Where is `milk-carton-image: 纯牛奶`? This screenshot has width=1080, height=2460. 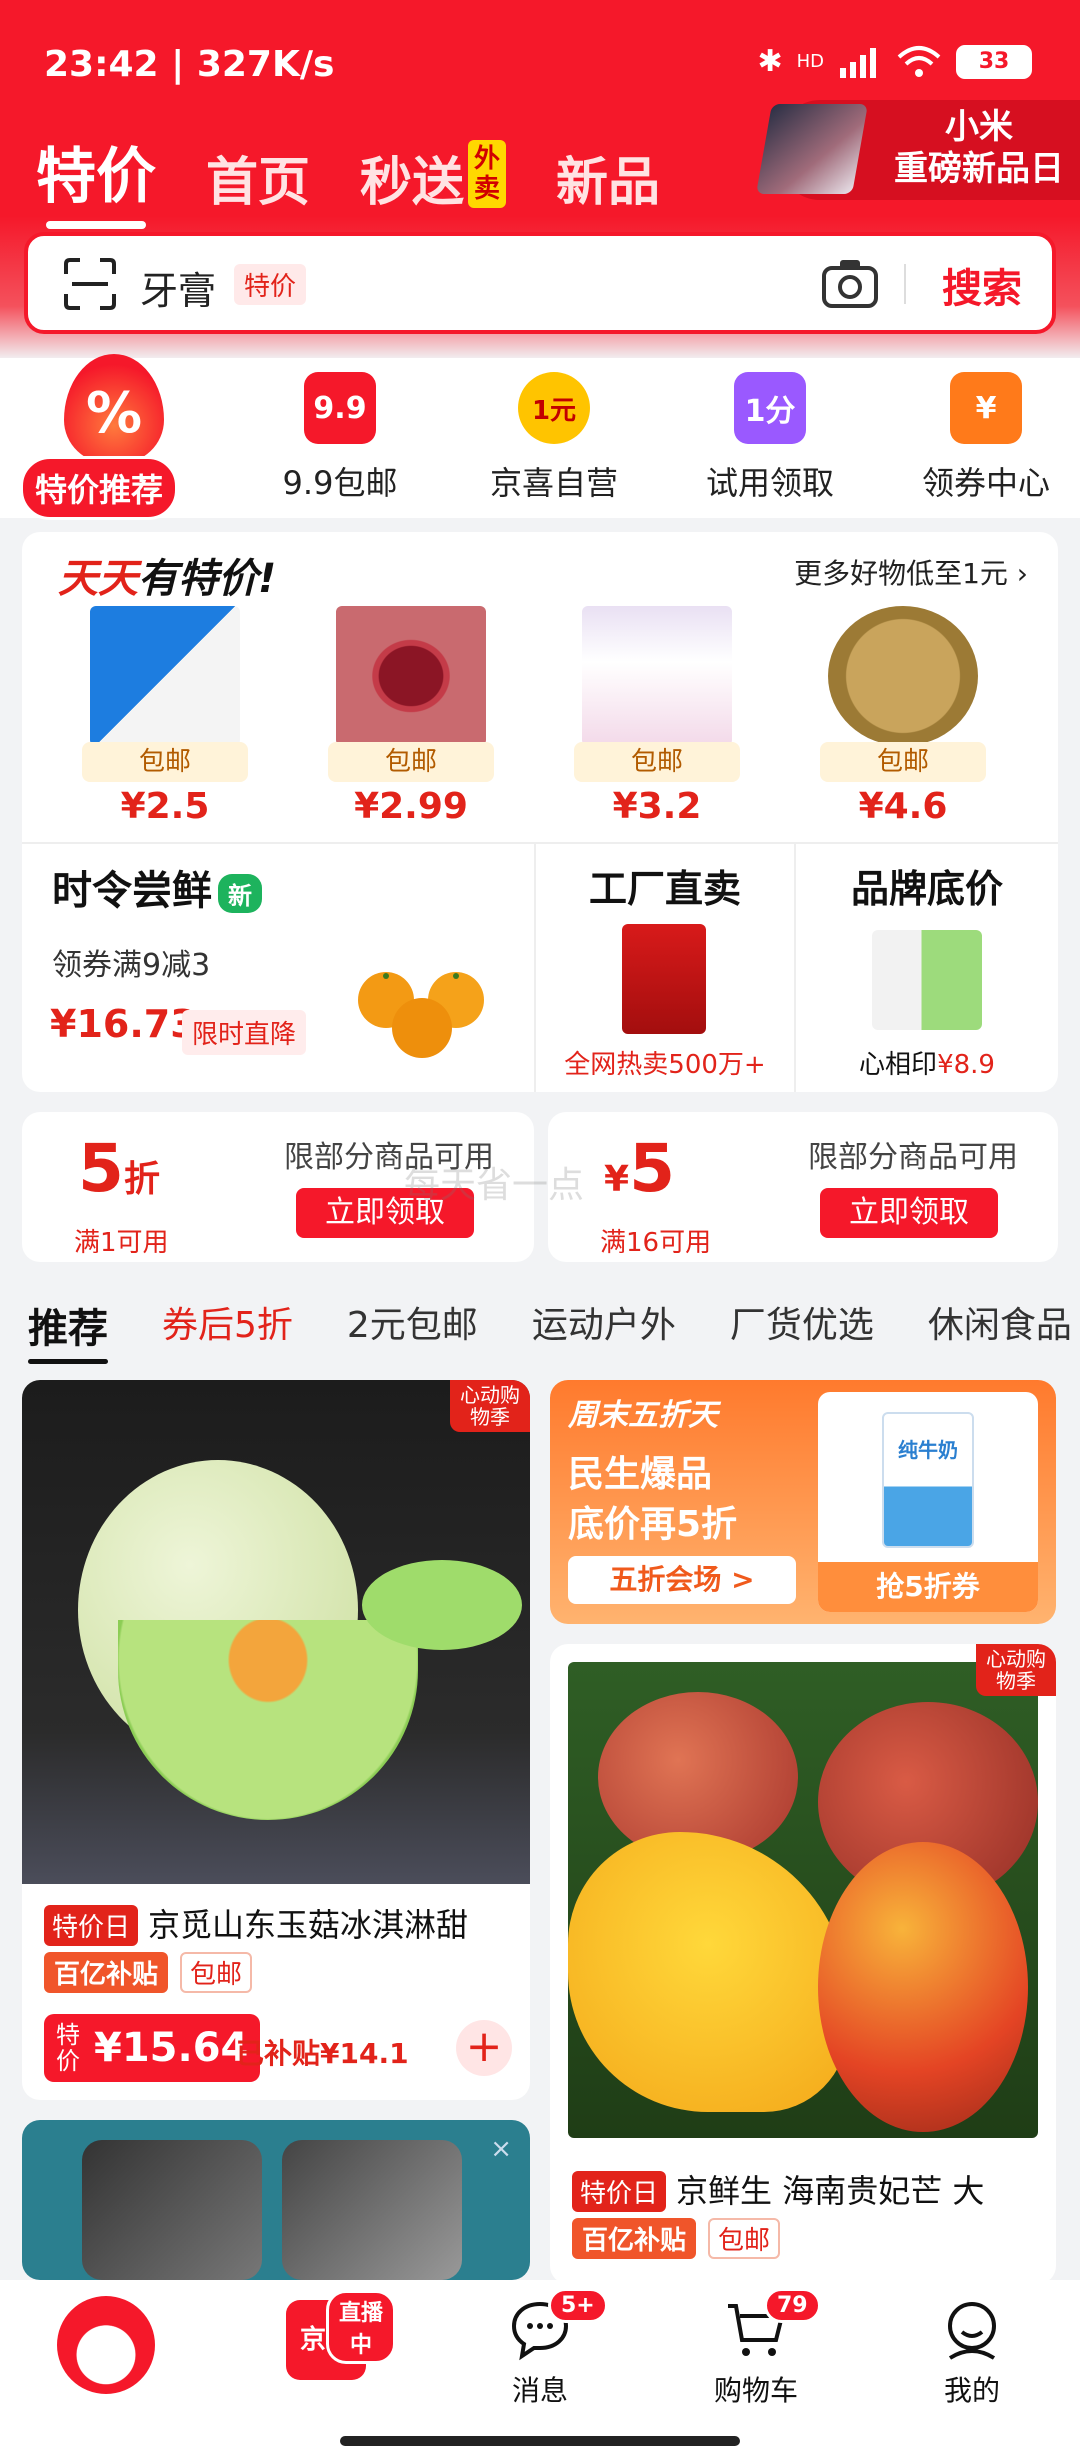
milk-carton-image: 纯牛奶 is located at coordinates (928, 1480).